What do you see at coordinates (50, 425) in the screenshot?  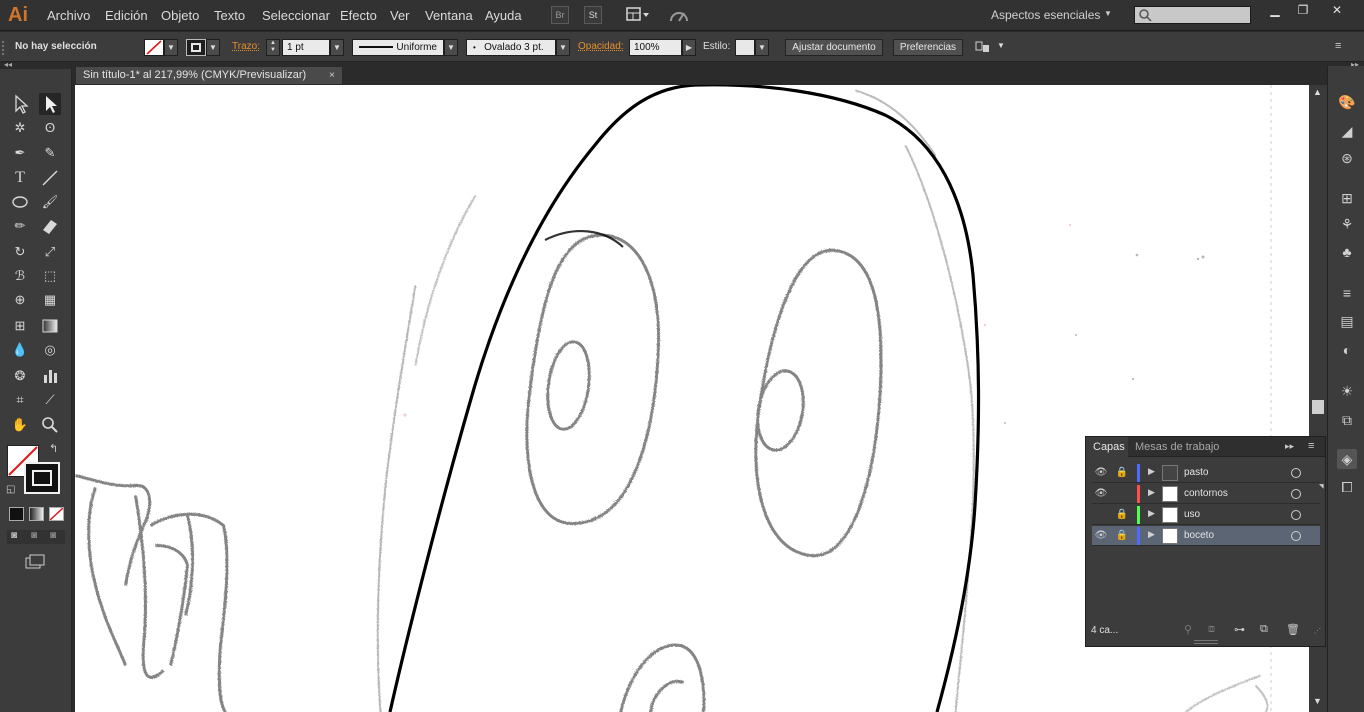 I see `zoom-icon` at bounding box center [50, 425].